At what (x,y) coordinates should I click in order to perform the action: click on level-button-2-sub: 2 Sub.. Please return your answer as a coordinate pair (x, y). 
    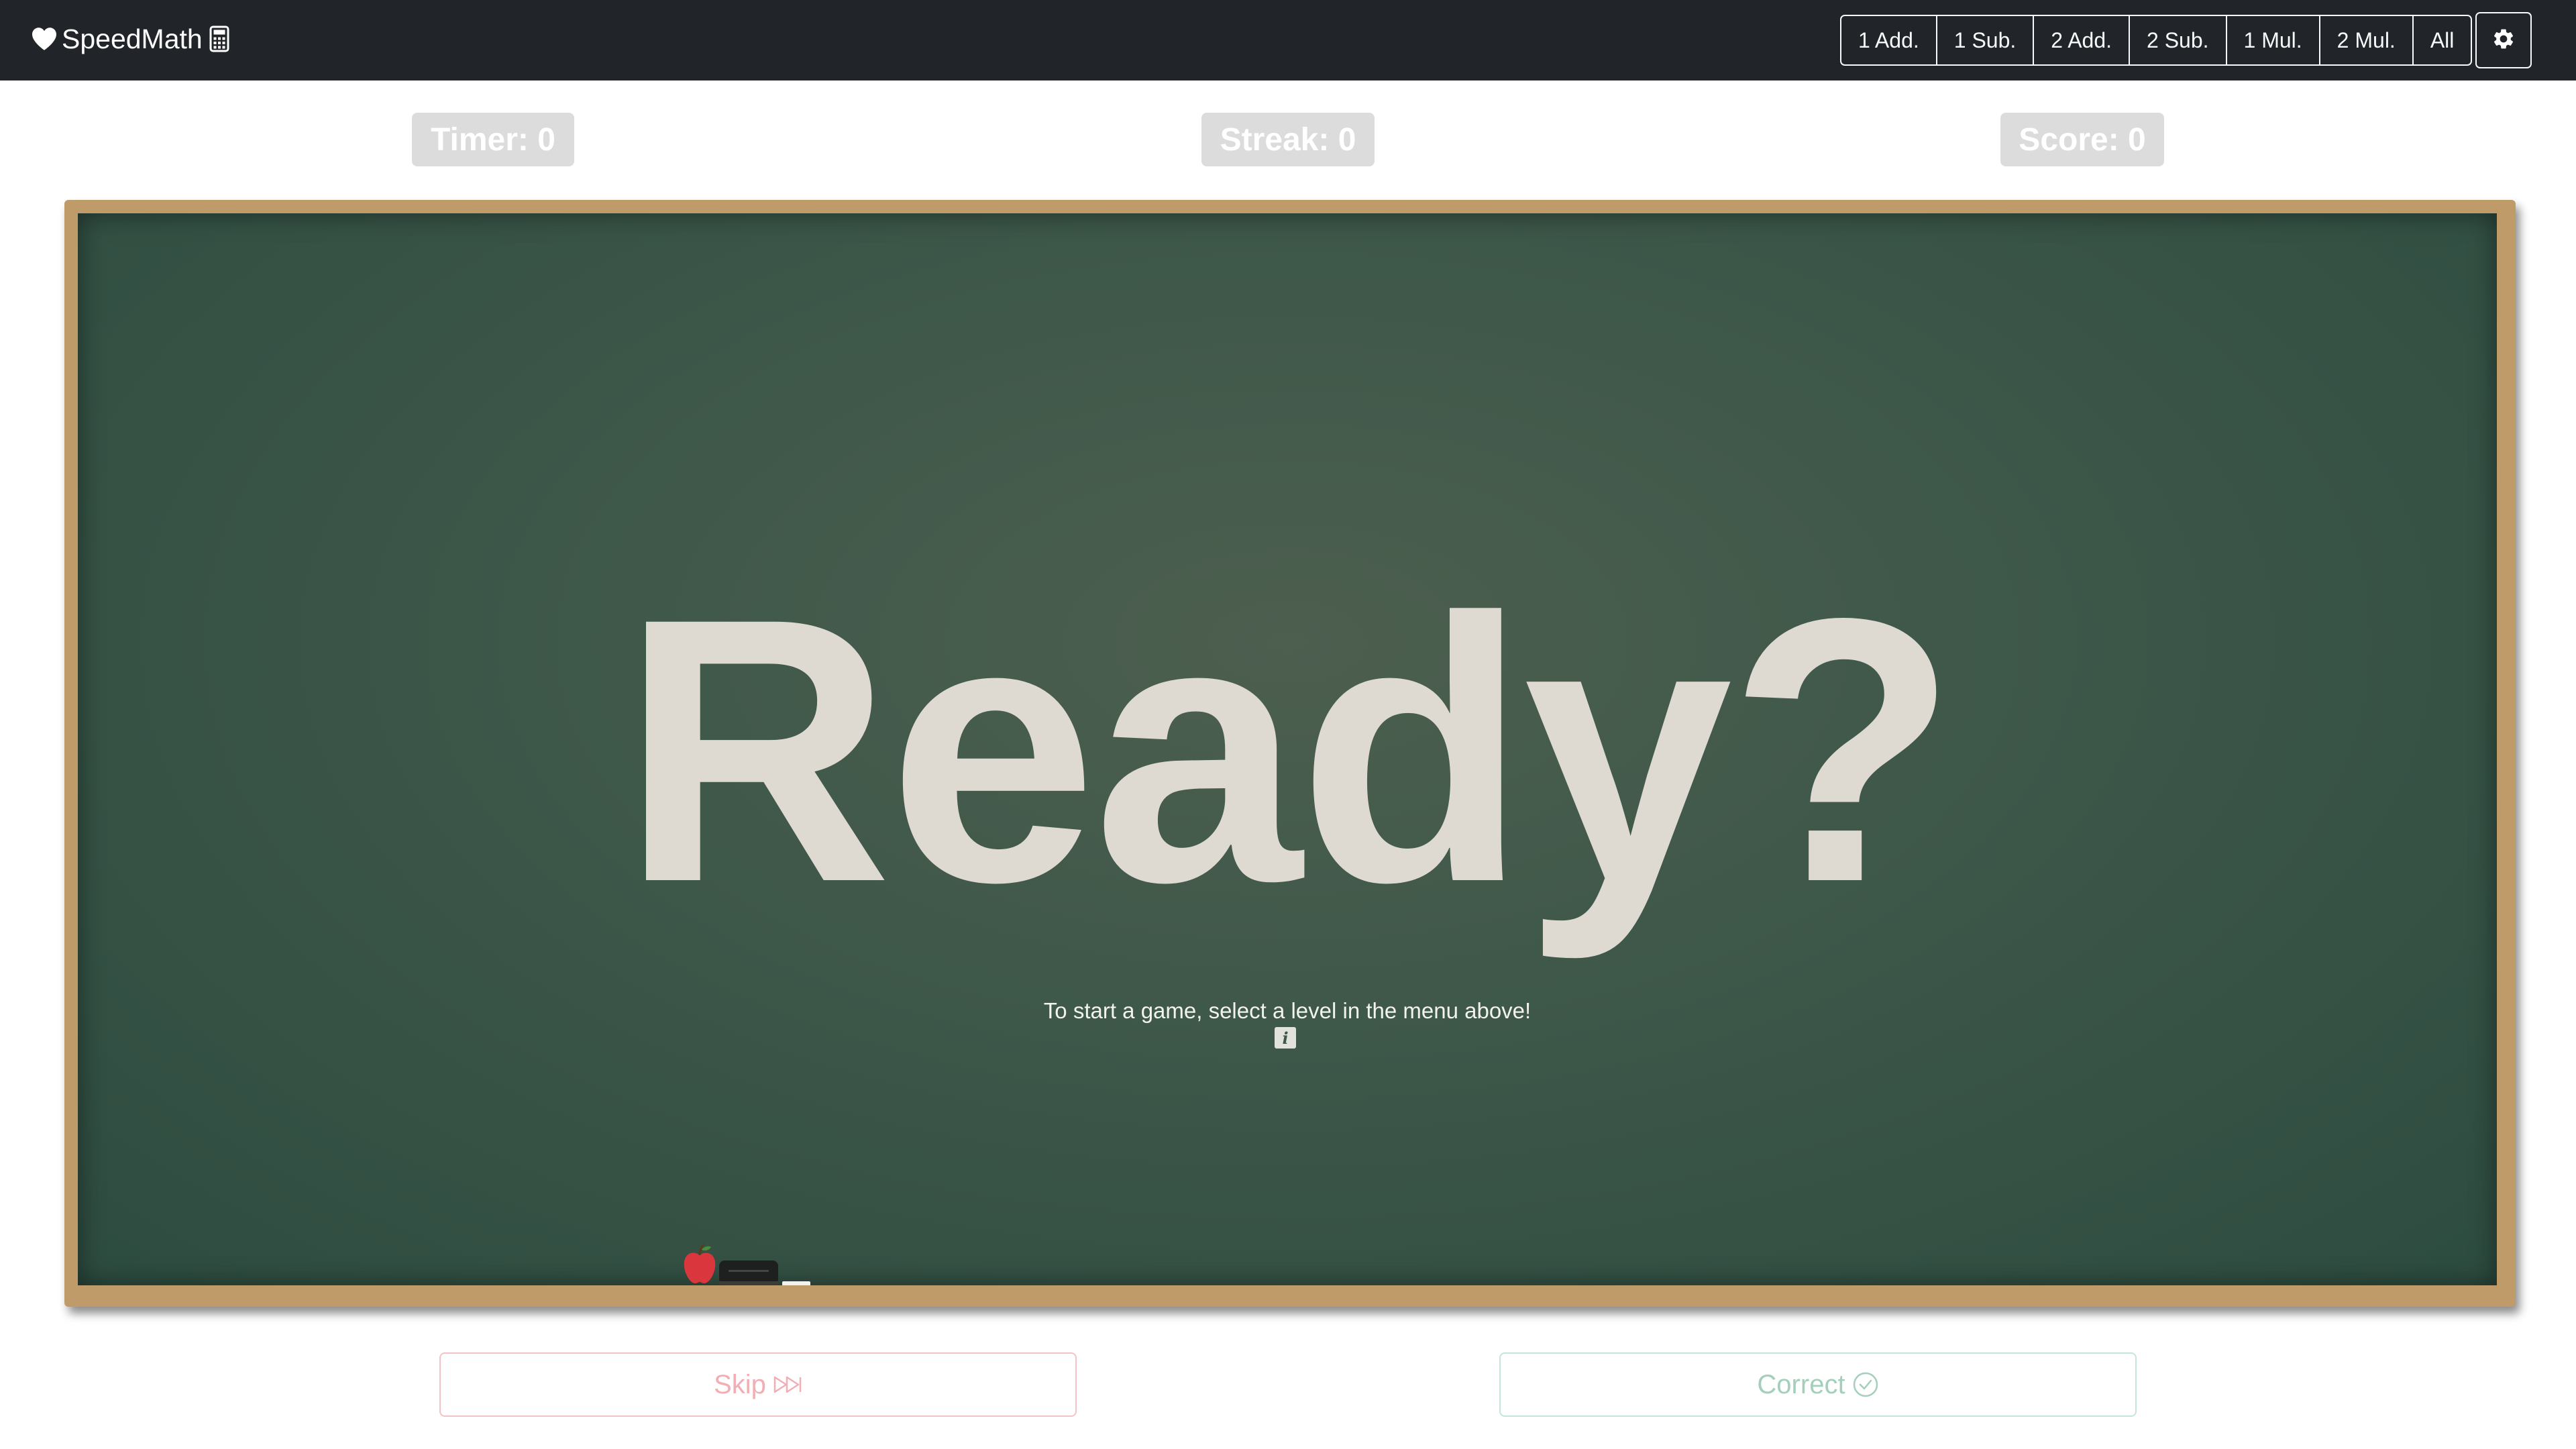
    Looking at the image, I should click on (2178, 40).